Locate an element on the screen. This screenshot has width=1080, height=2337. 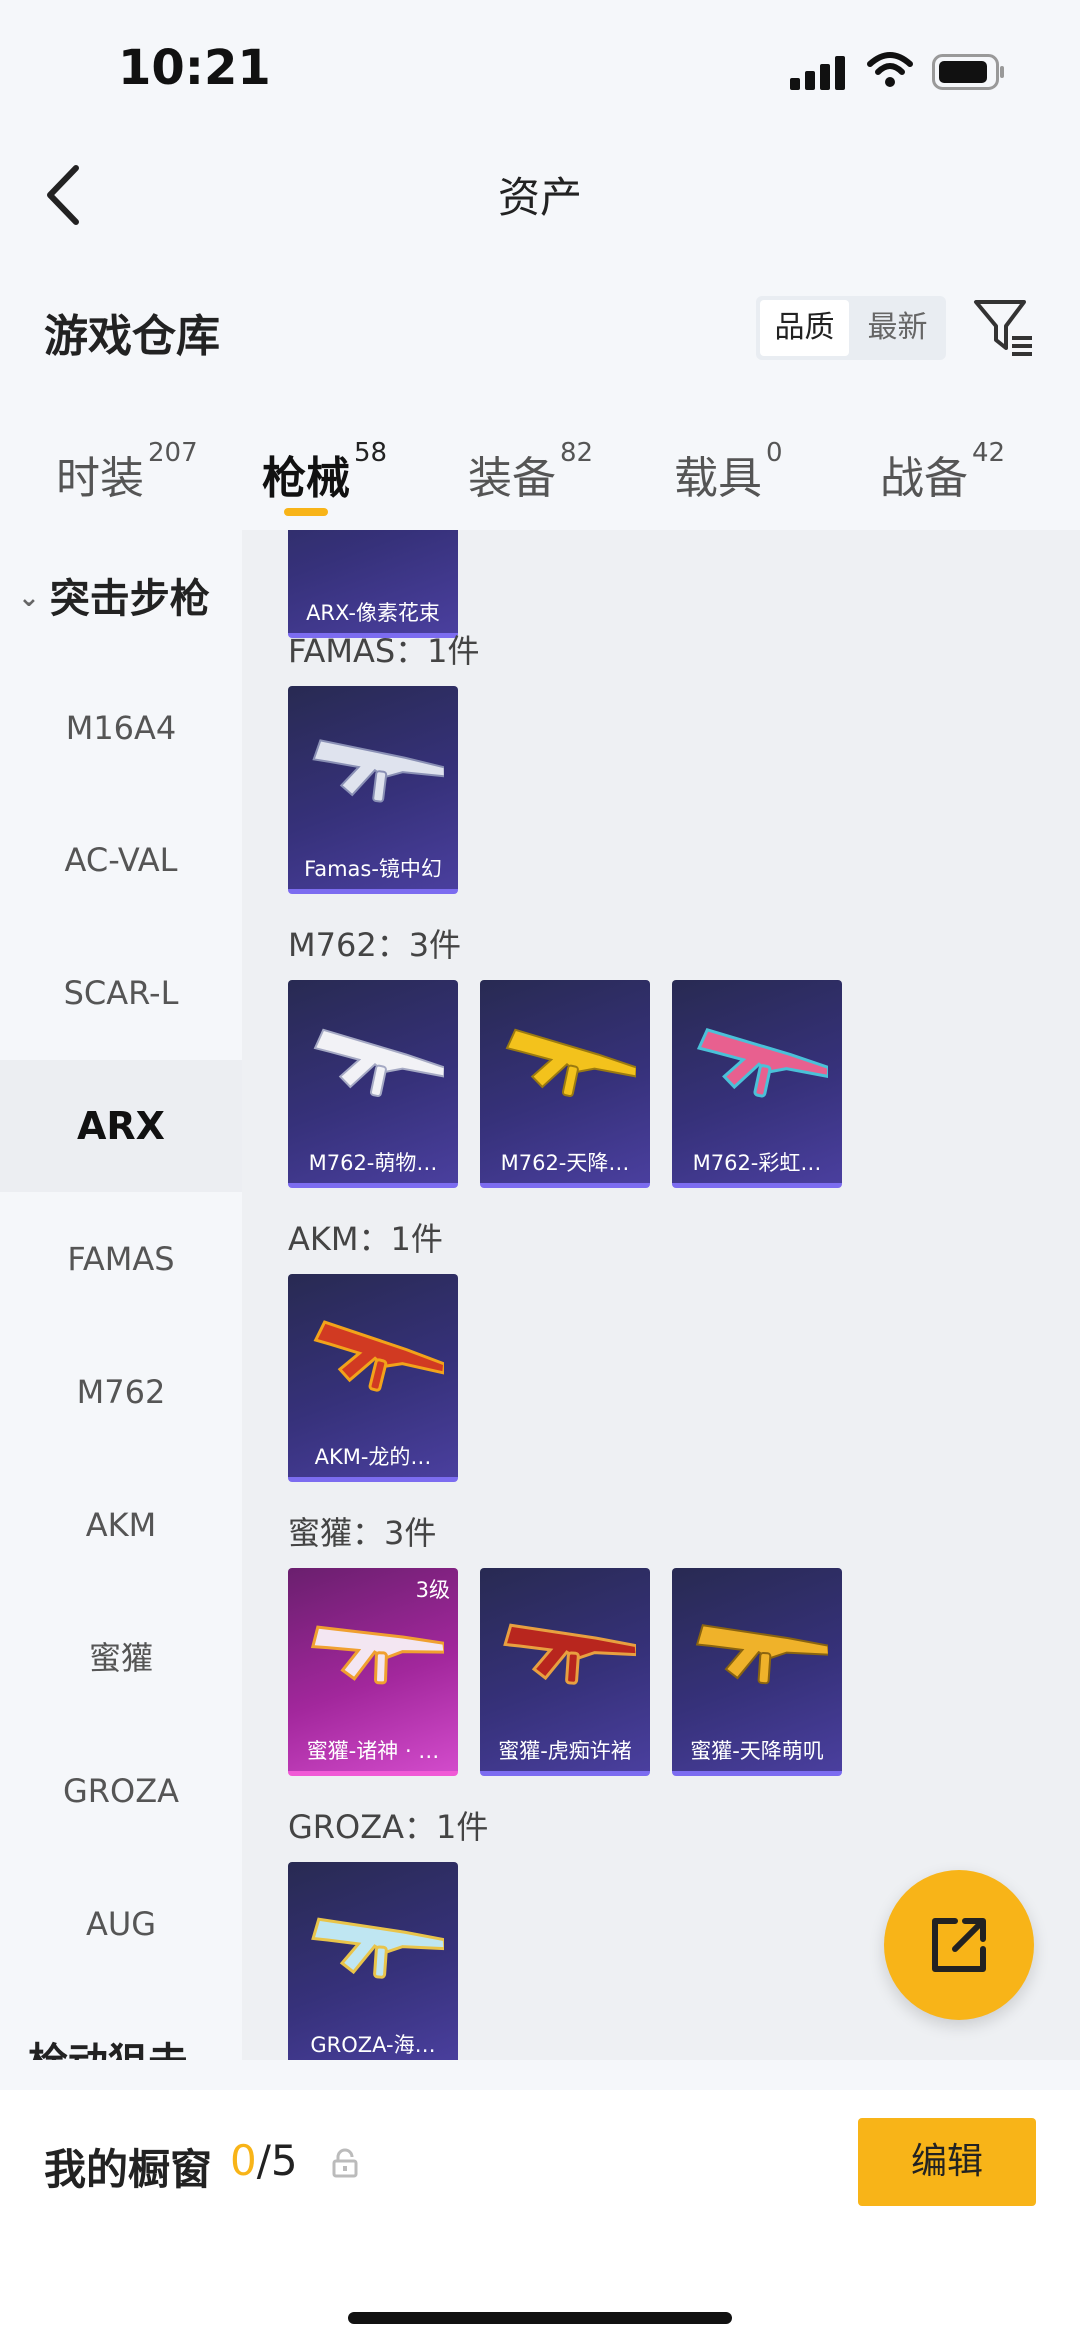
tab-vehicles: 载具 0 is located at coordinates (728, 472).